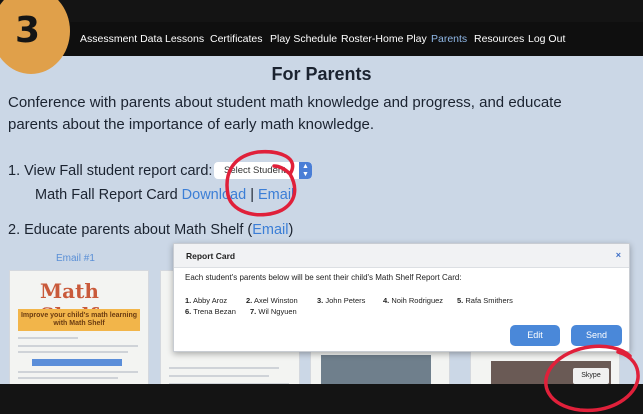  What do you see at coordinates (591, 376) in the screenshot?
I see `skype-tooltip: Skype` at bounding box center [591, 376].